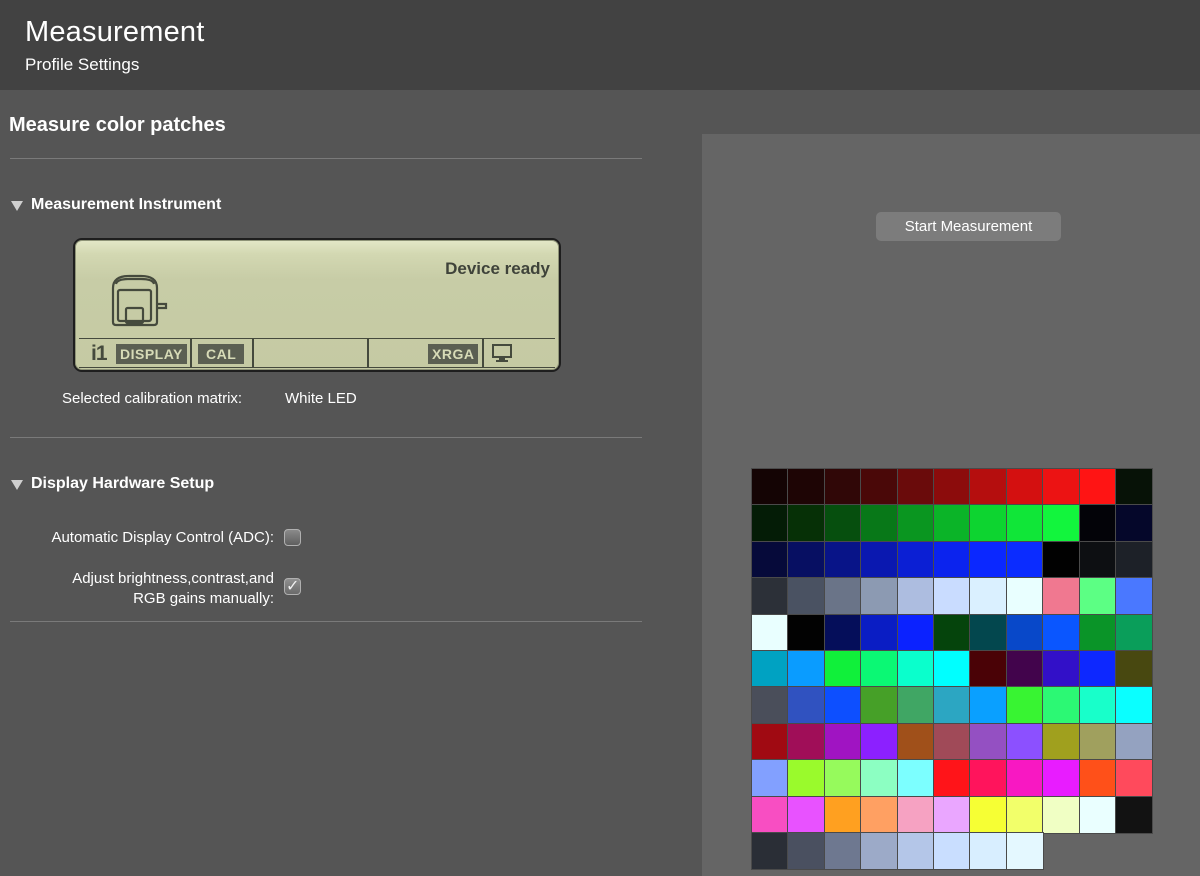 The image size is (1200, 876). Describe the element at coordinates (221, 354) in the screenshot. I see `cal-badge: CAL` at that location.